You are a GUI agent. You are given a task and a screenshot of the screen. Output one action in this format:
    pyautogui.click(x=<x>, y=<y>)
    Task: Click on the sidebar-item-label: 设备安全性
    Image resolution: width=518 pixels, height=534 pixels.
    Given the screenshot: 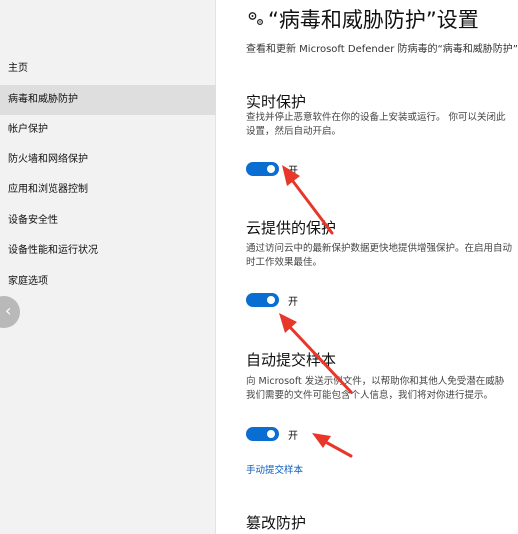 What is the action you would take?
    pyautogui.click(x=33, y=220)
    